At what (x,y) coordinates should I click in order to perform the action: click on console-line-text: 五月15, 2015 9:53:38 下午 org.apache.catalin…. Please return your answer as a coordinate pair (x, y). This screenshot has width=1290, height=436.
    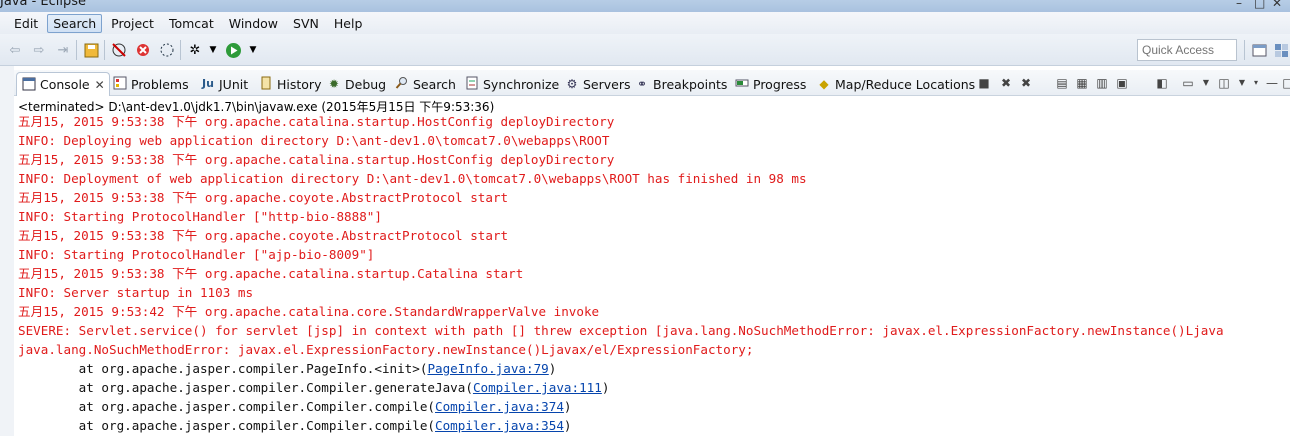
    Looking at the image, I should click on (316, 159).